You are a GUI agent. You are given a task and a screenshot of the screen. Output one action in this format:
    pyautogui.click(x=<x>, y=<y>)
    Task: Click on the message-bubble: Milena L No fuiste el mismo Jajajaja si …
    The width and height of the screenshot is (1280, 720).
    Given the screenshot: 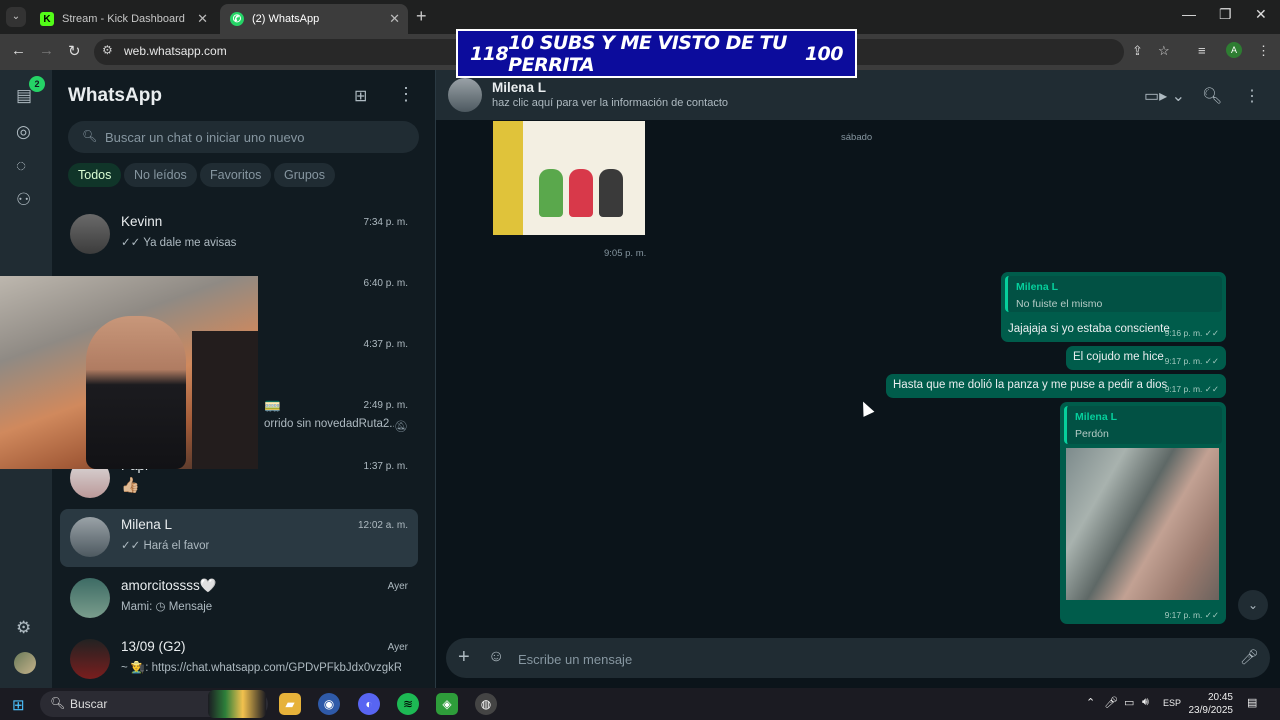 What is the action you would take?
    pyautogui.click(x=1113, y=307)
    